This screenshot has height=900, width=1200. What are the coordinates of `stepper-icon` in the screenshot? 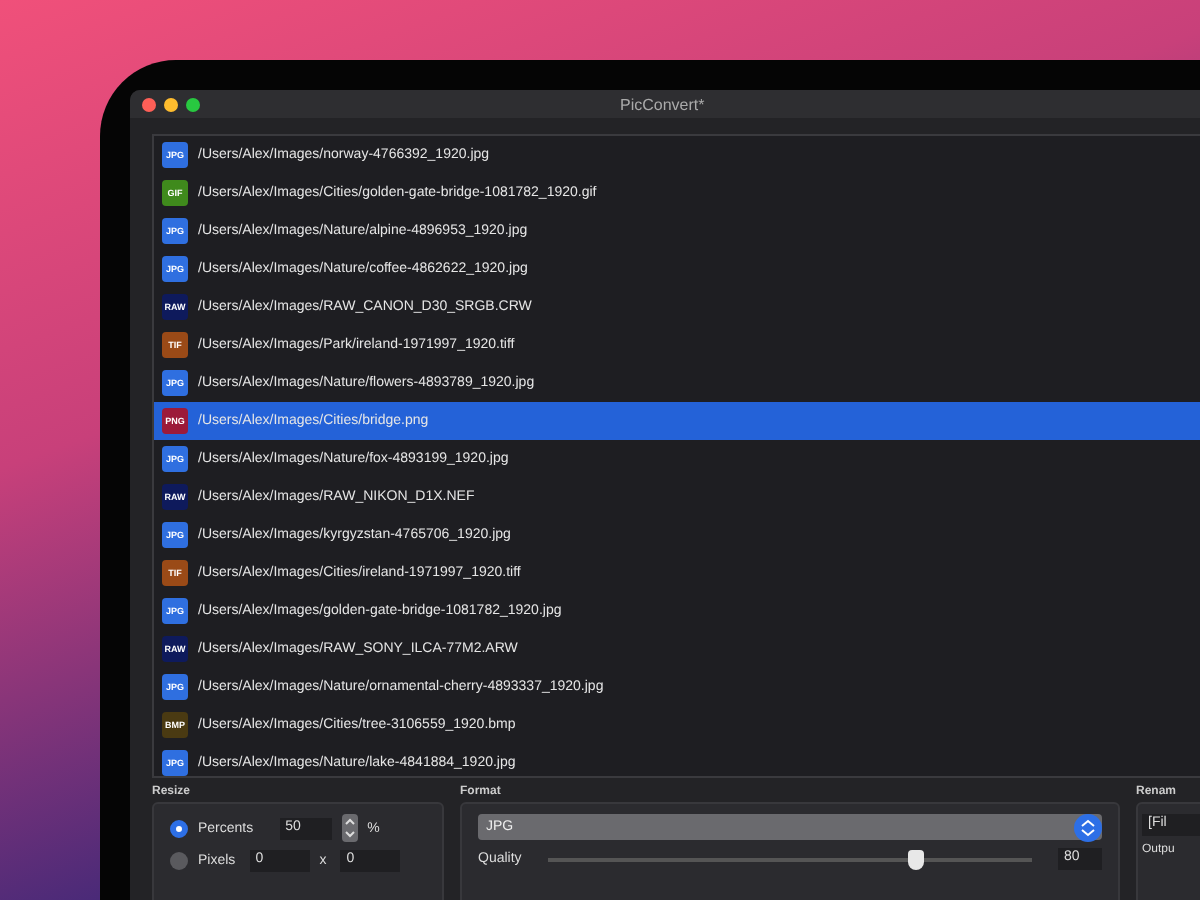 It's located at (349, 828).